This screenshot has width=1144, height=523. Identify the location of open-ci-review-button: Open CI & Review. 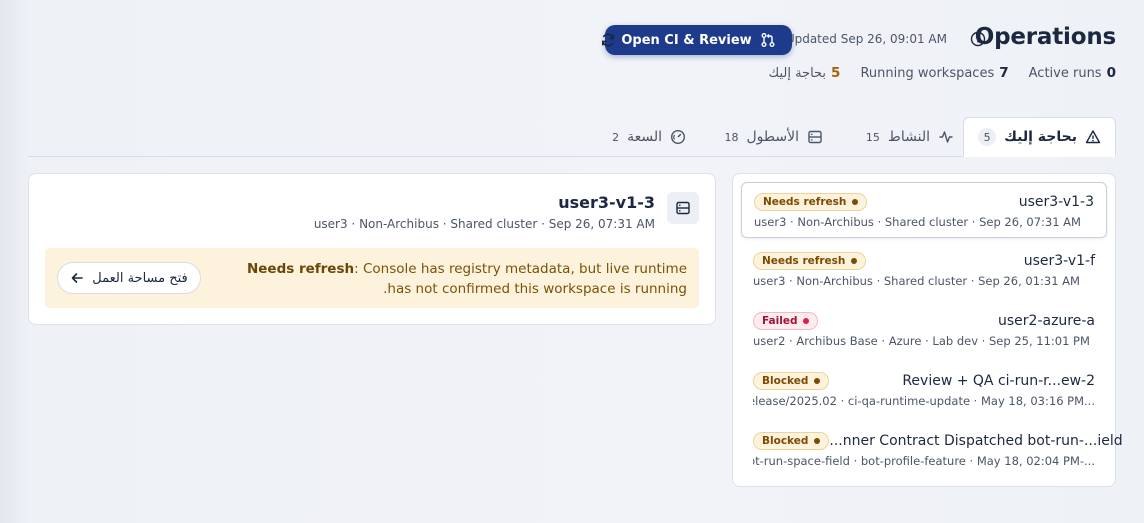
(698, 40).